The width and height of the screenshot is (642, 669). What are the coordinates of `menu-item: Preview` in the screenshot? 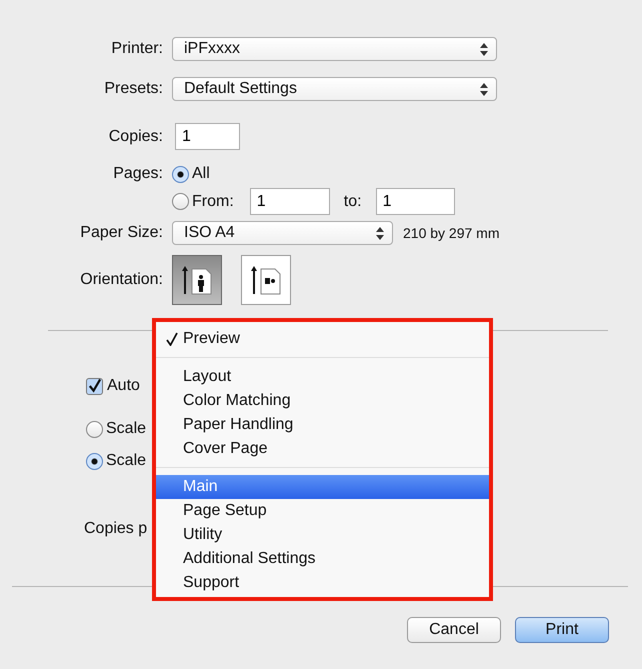 It's located at (322, 339).